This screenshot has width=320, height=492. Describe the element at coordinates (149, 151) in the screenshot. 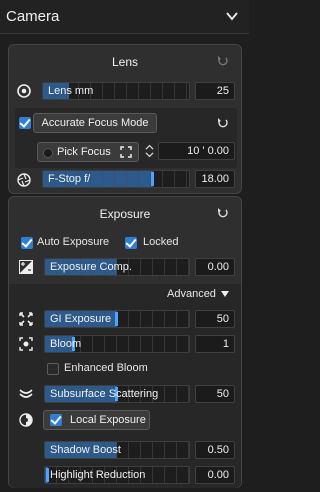

I see `focus-stepper-icon` at that location.